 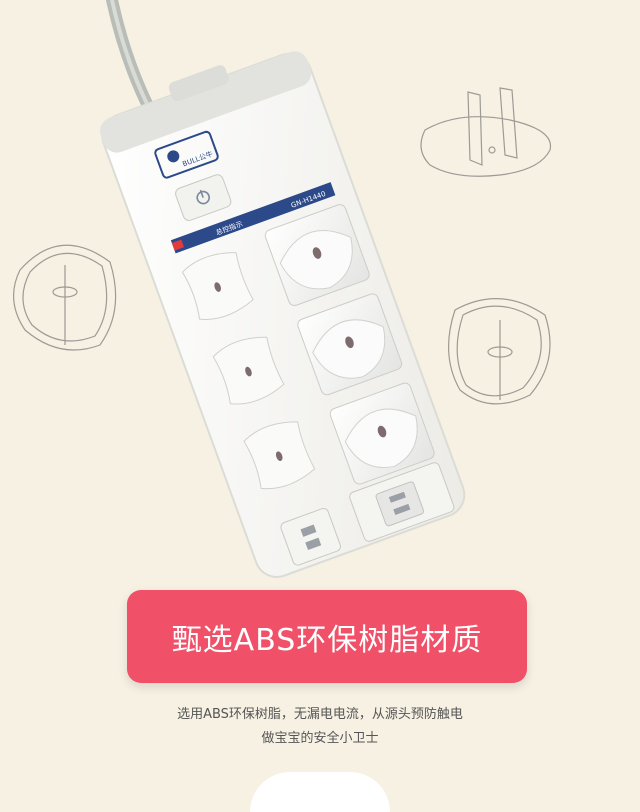 I want to click on safety-cover-sketch-right, so click(x=499, y=351).